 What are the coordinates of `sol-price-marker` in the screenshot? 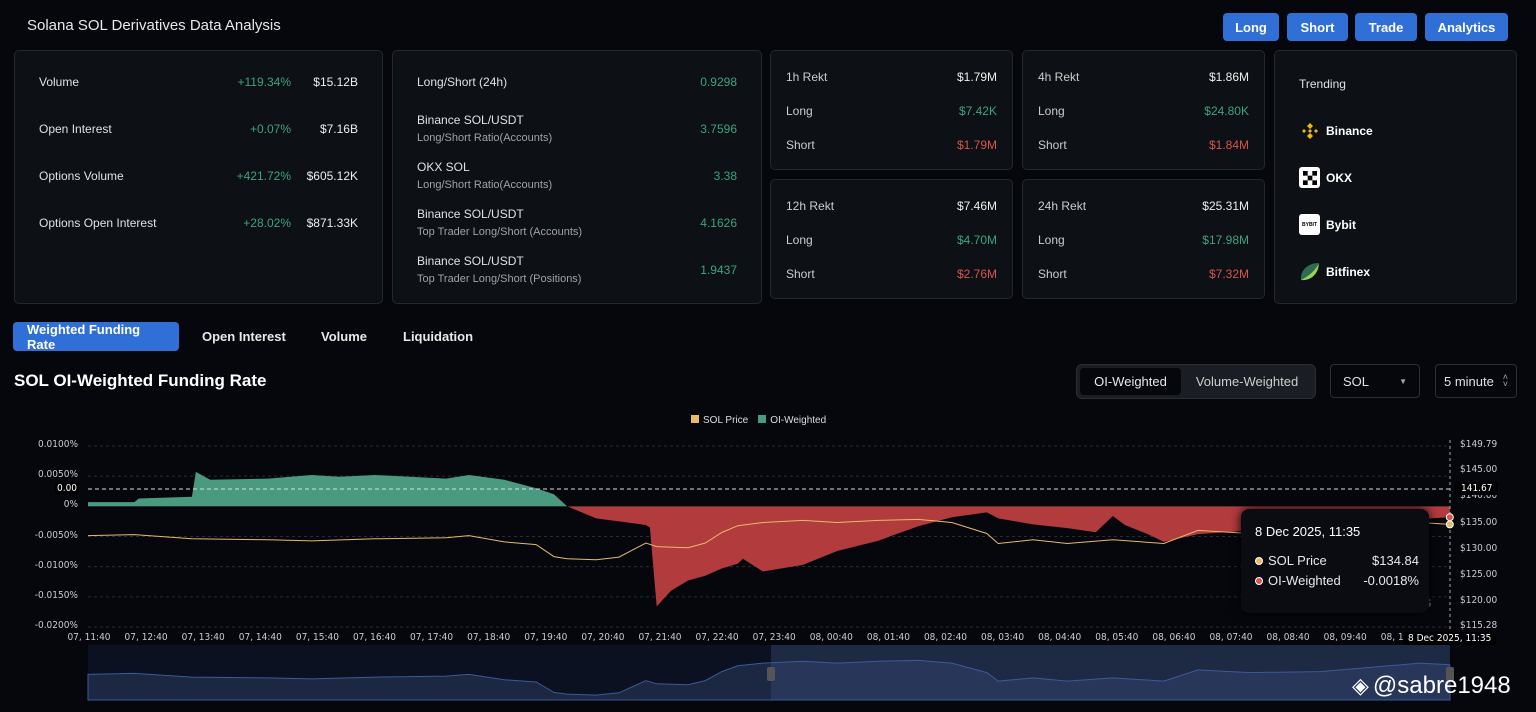 It's located at (1449, 524).